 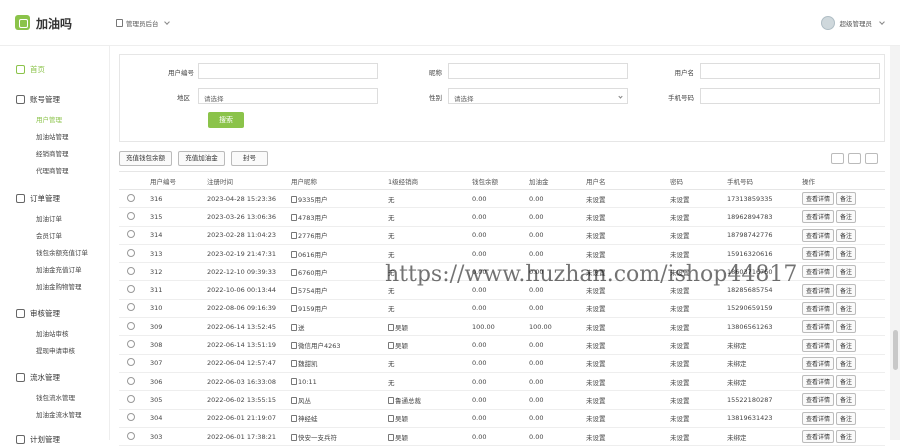 I want to click on search-button: 搜索, so click(x=226, y=120).